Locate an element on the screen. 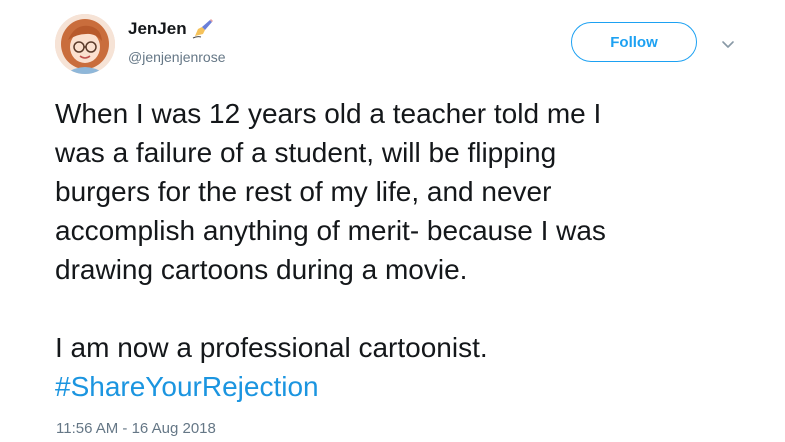  tweet-line: I am now a professional cartoonist. is located at coordinates (271, 347).